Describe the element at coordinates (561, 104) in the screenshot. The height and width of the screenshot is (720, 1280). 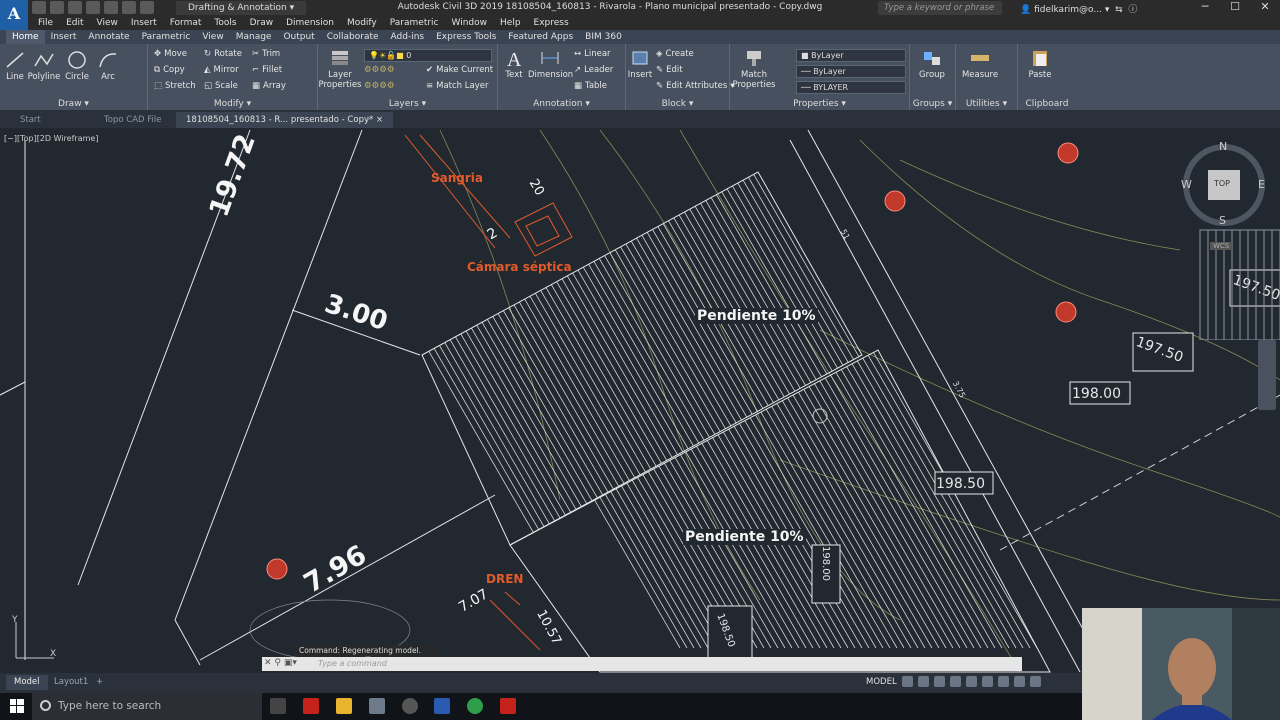
I see `panel-title-annotation: Annotation ▾` at that location.